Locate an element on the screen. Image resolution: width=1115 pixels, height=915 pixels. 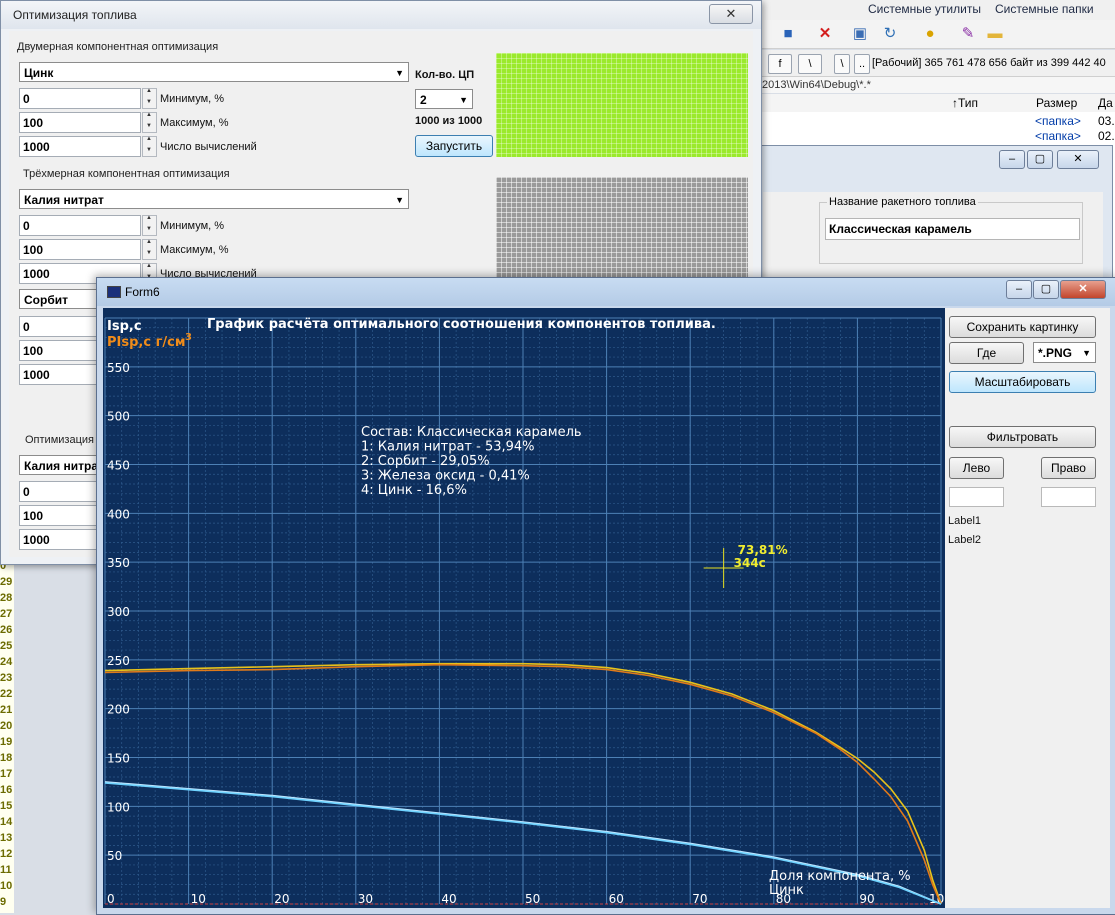
drive-button-1: \ is located at coordinates (810, 64).